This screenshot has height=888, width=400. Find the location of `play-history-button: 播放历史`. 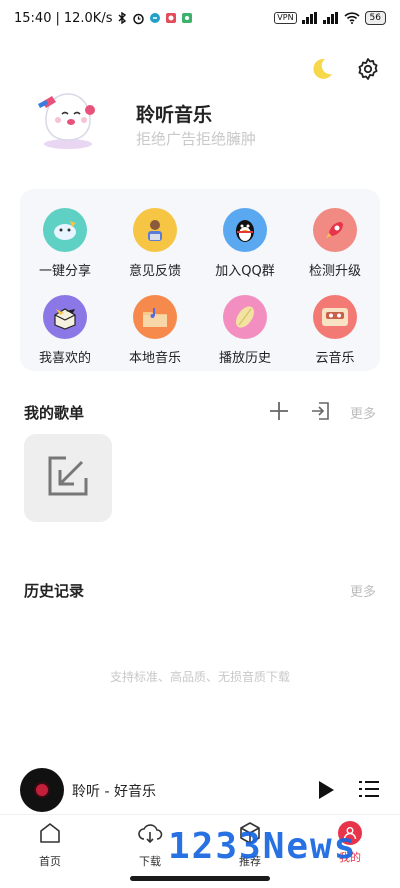

play-history-button: 播放历史 is located at coordinates (245, 335).